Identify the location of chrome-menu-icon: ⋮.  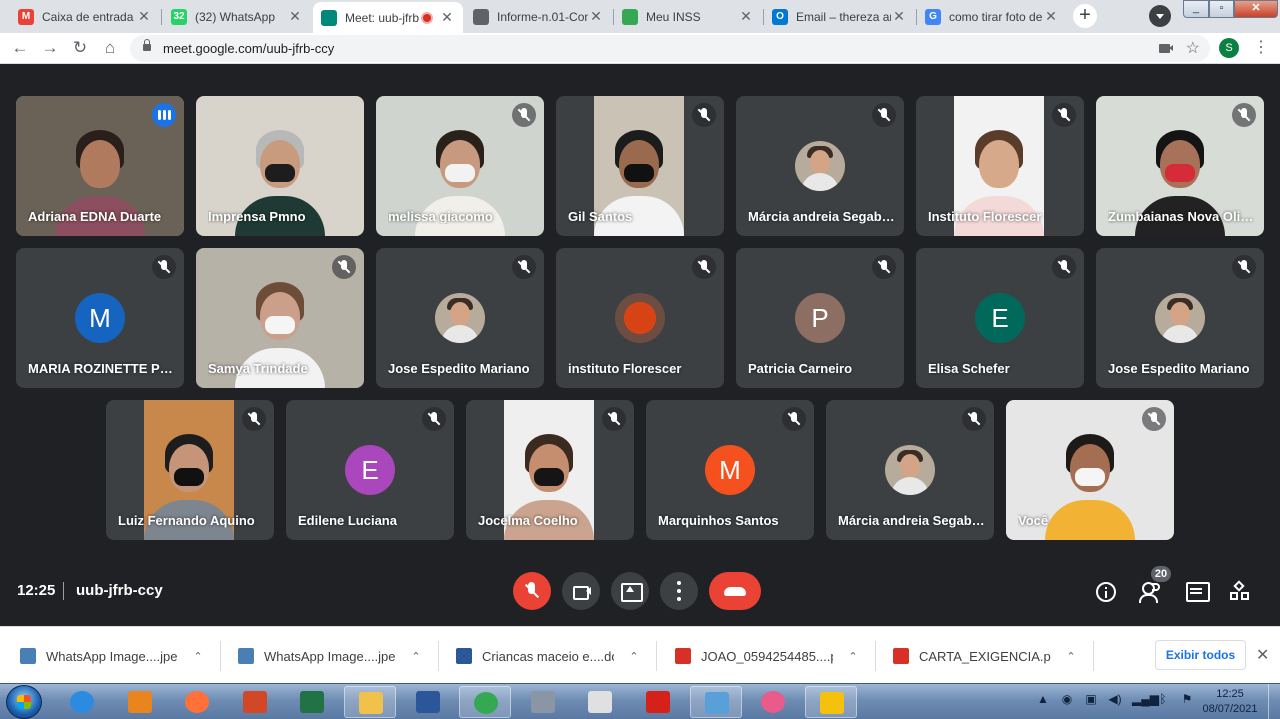
(1261, 48).